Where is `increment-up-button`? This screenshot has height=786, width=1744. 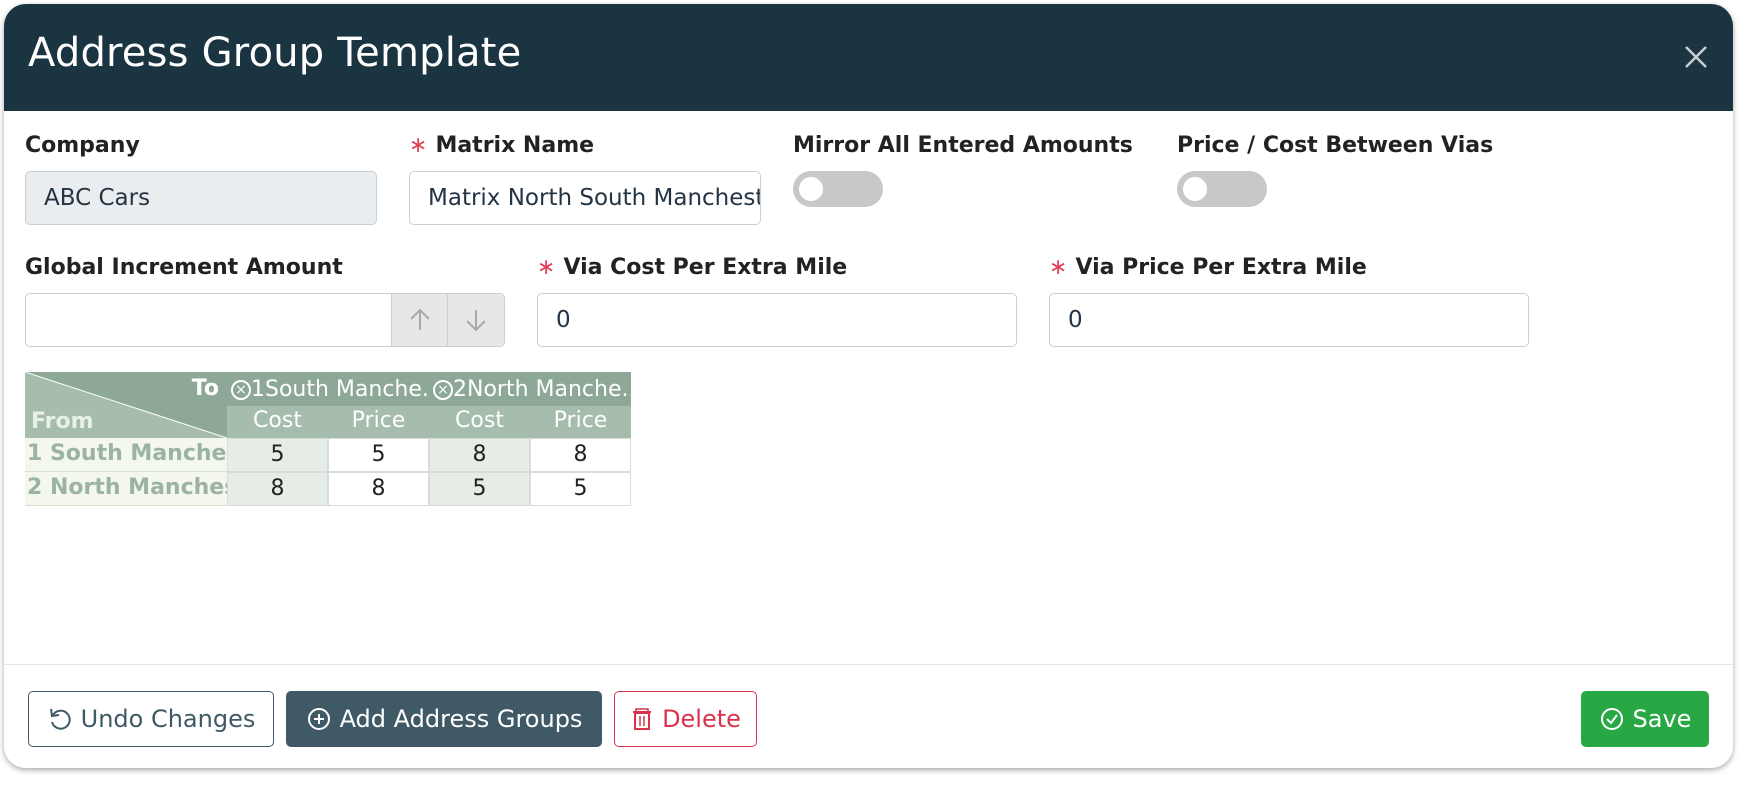
increment-up-button is located at coordinates (419, 320).